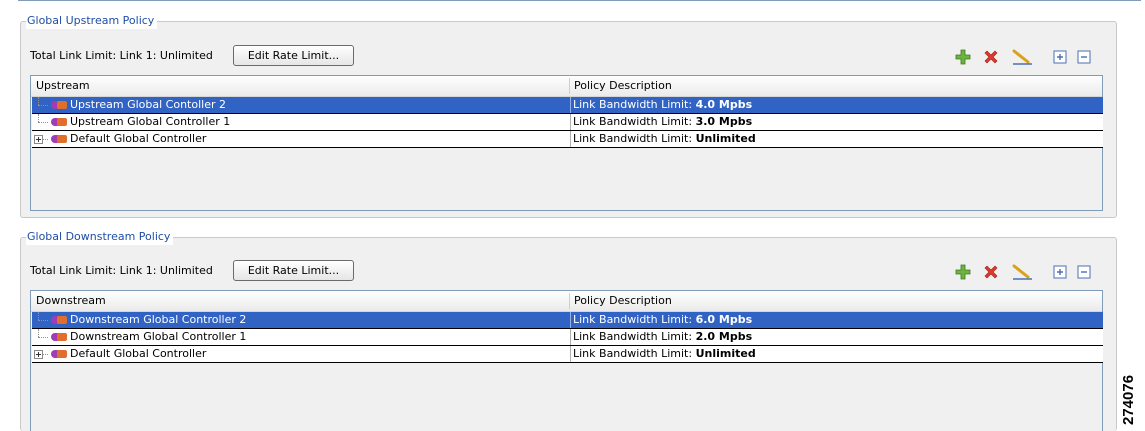  I want to click on tree-cell: Upstream Global Contoller 2, so click(301, 105).